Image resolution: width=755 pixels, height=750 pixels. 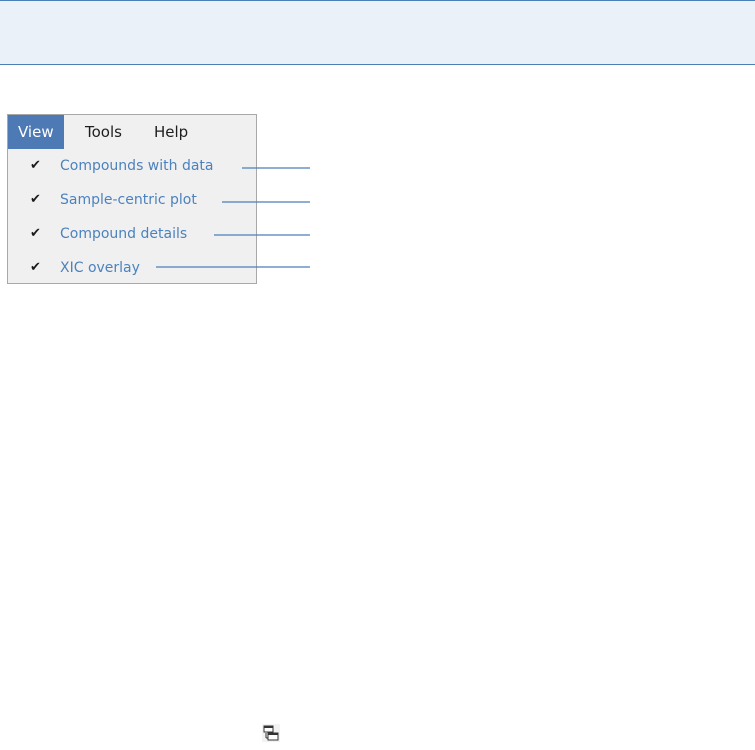 What do you see at coordinates (271, 733) in the screenshot?
I see `window-arrange-icon` at bounding box center [271, 733].